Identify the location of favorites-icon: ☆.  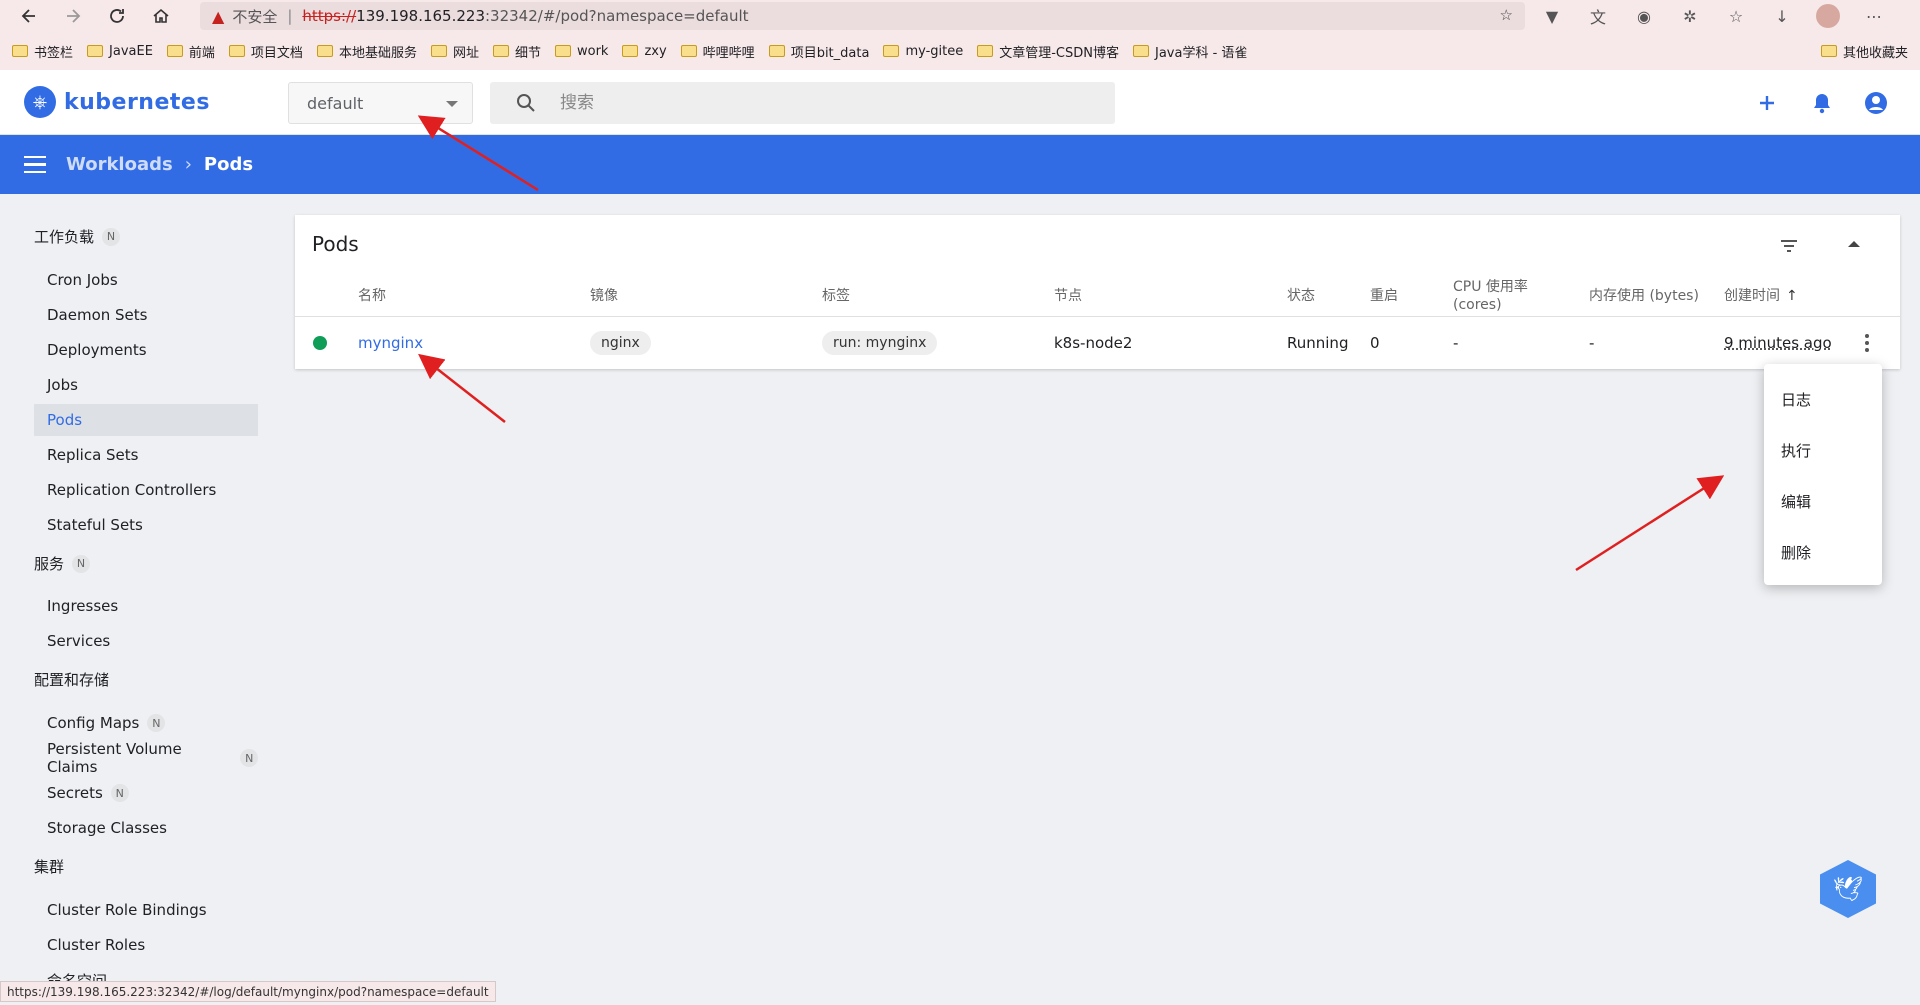
(1736, 16).